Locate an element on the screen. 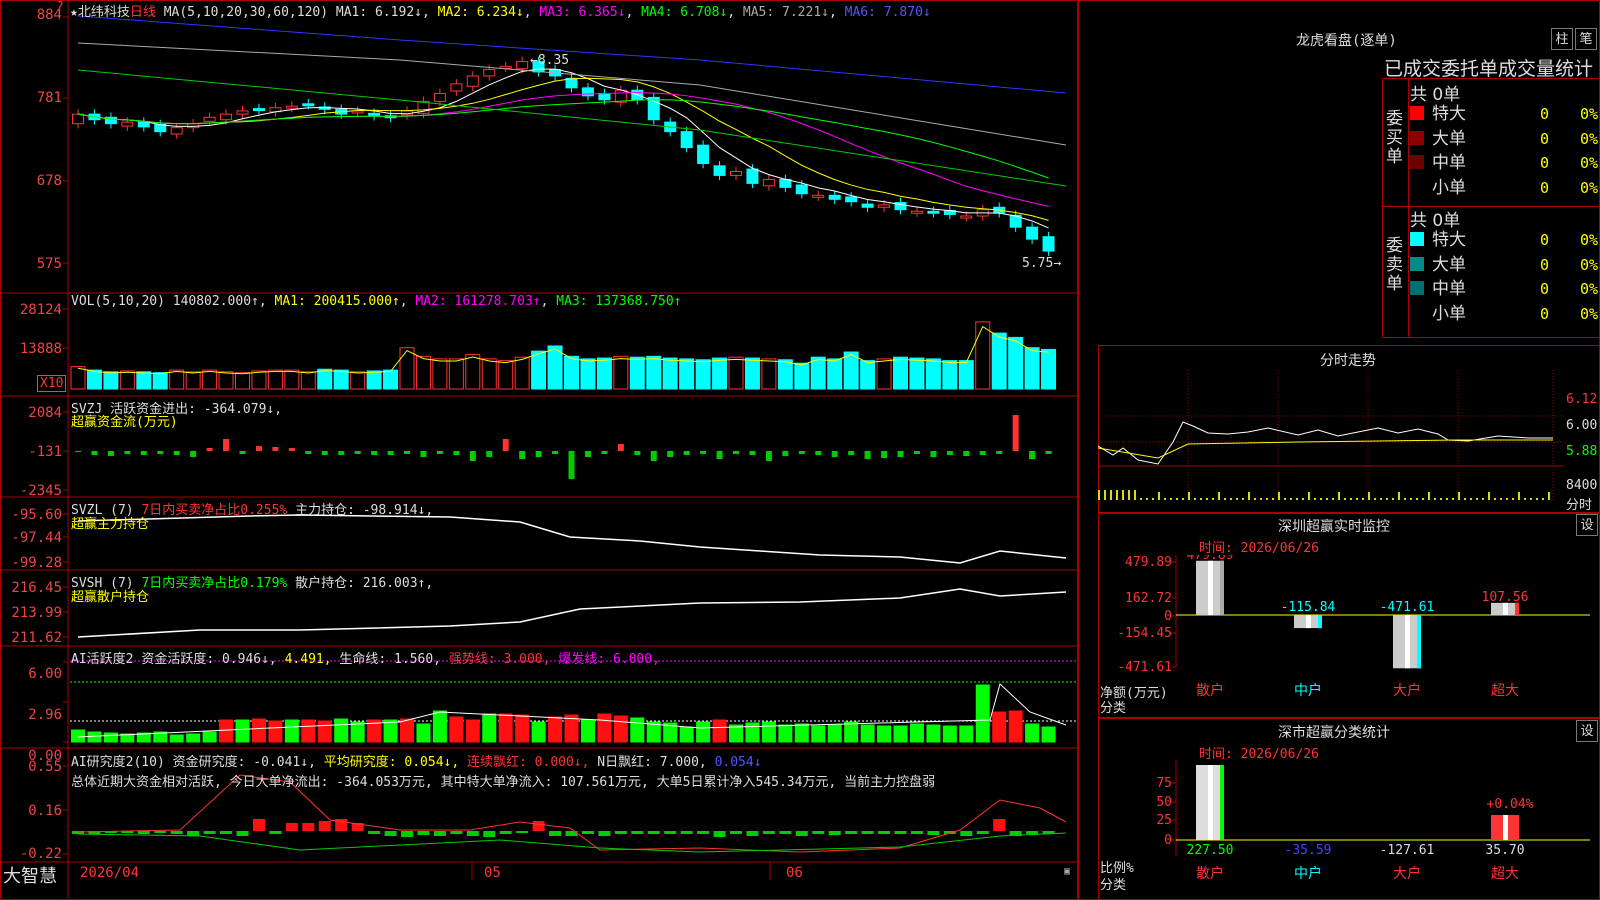 Image resolution: width=1600 pixels, height=900 pixels. ma-line is located at coordinates (563, 139).